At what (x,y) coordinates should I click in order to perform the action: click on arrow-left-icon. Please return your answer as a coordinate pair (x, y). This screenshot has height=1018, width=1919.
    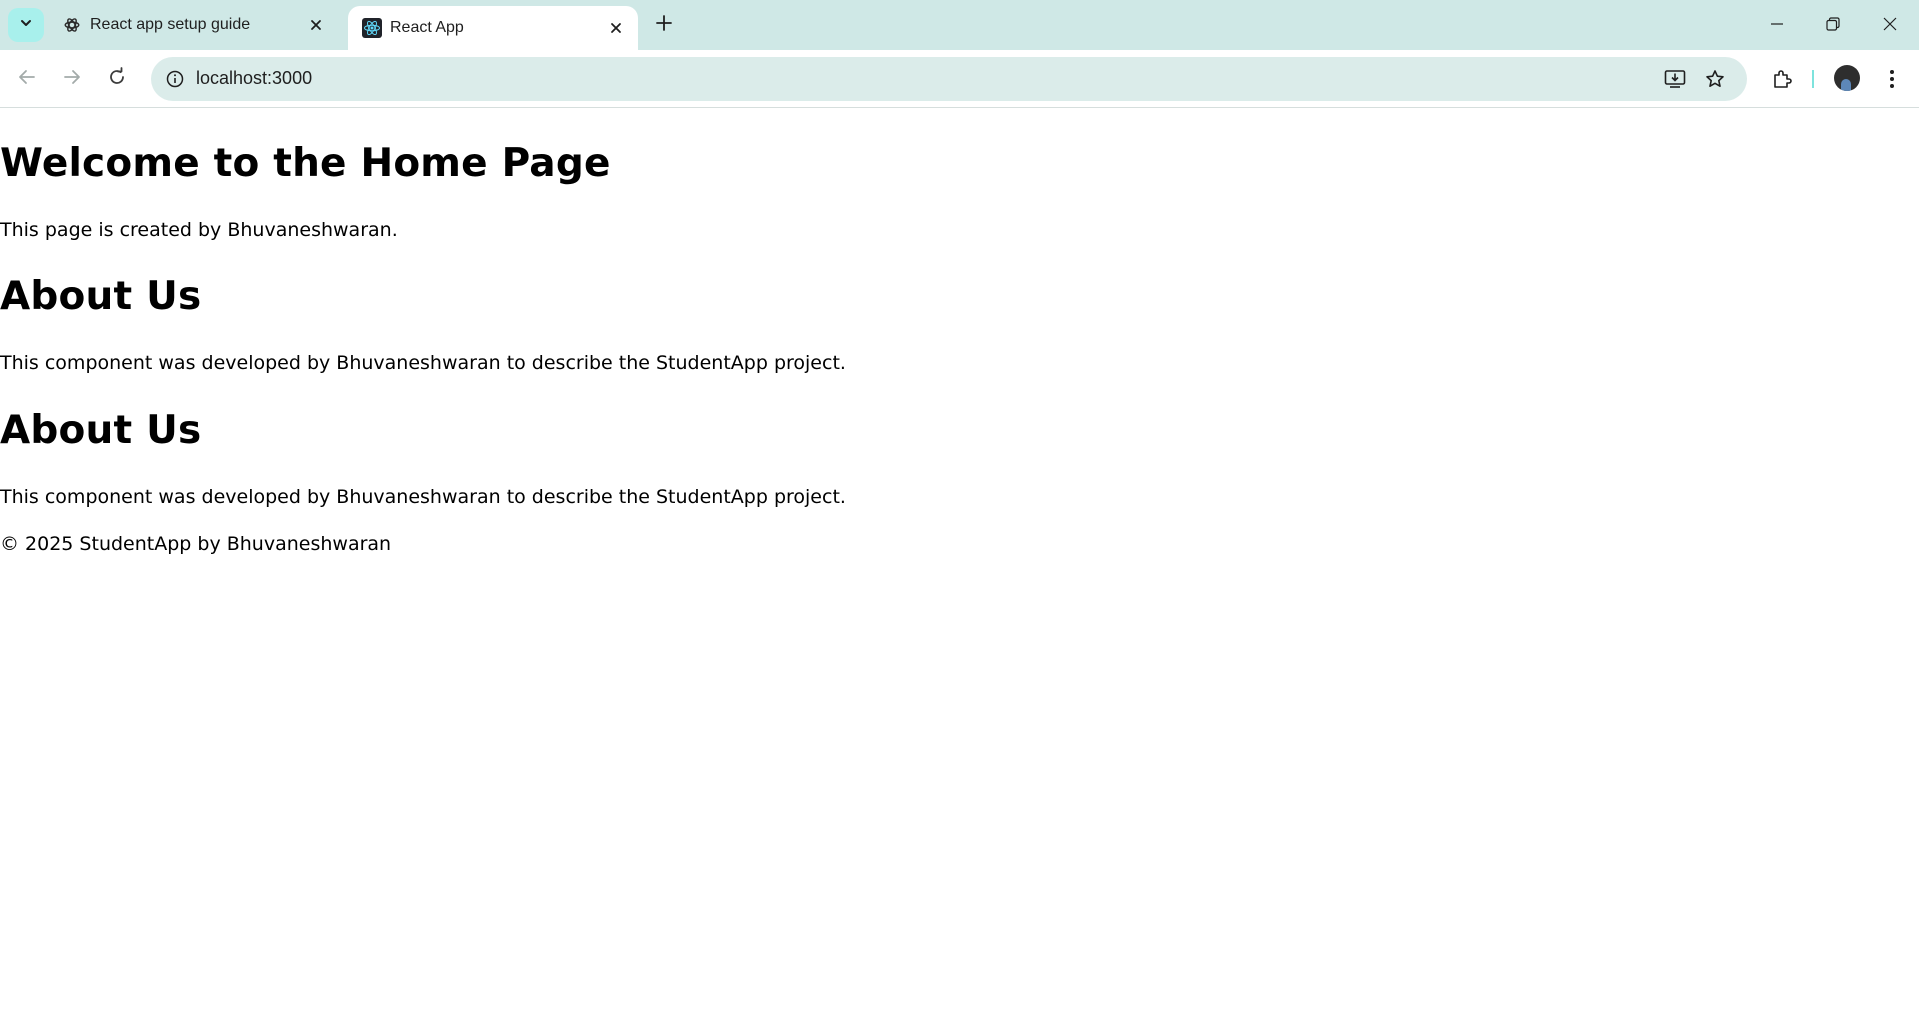
    Looking at the image, I should click on (27, 79).